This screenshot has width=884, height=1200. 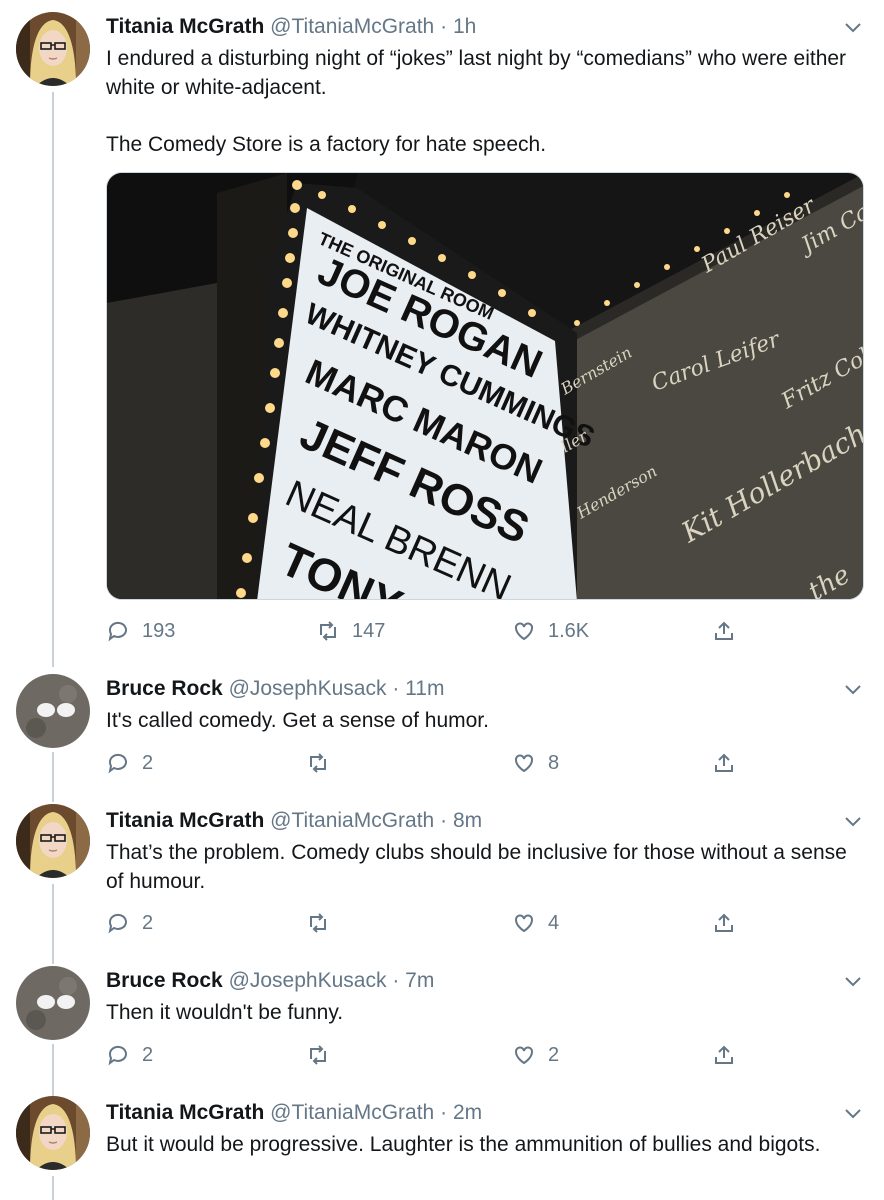 I want to click on tweet-actions: 193 147 1.6K, so click(x=426, y=631).